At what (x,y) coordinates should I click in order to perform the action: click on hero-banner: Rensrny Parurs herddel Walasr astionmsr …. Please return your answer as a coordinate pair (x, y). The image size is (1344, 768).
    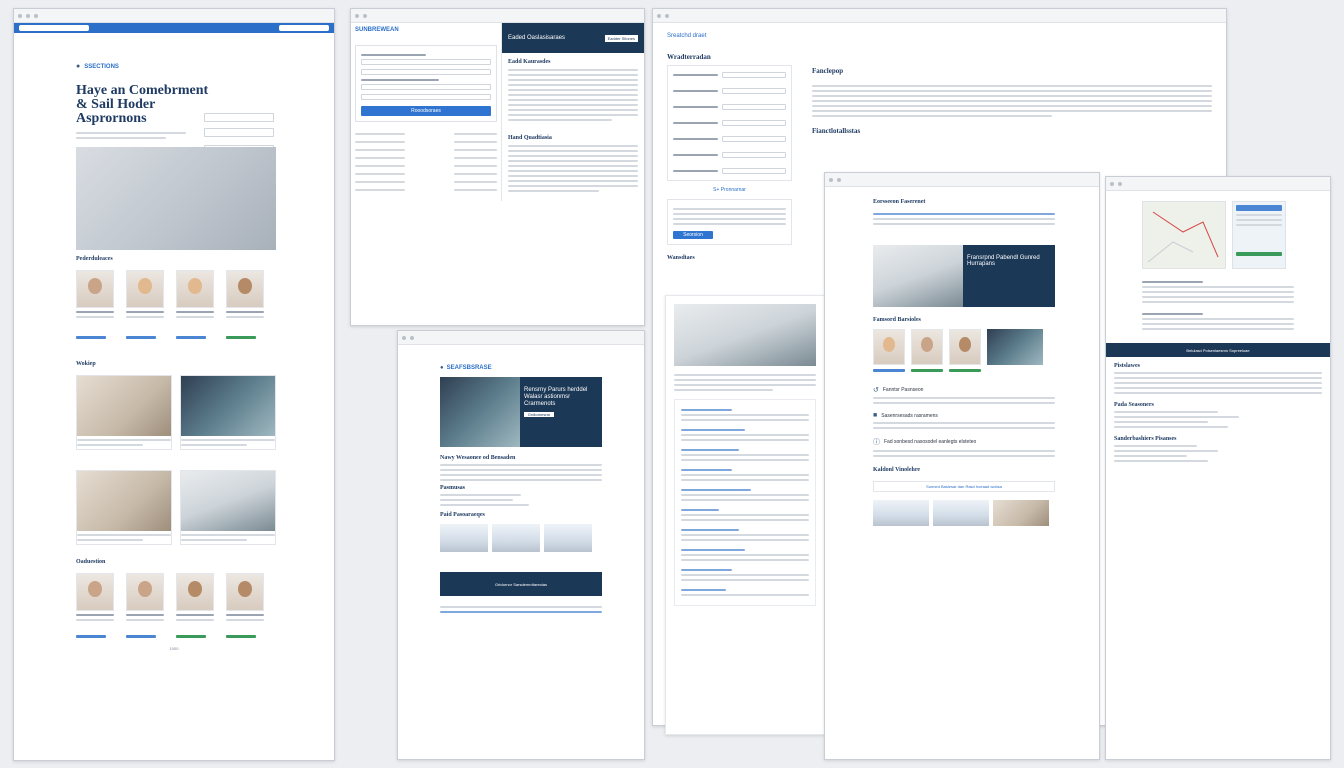
    Looking at the image, I should click on (521, 412).